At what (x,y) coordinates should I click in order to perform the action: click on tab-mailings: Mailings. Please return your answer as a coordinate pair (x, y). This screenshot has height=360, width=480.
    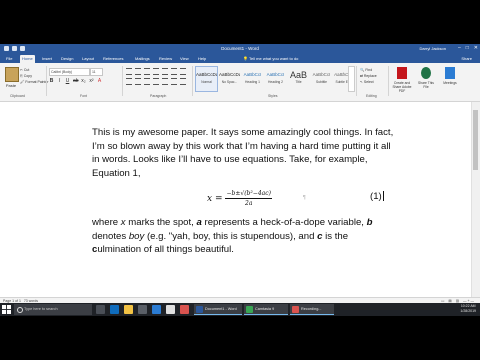
    Looking at the image, I should click on (142, 59).